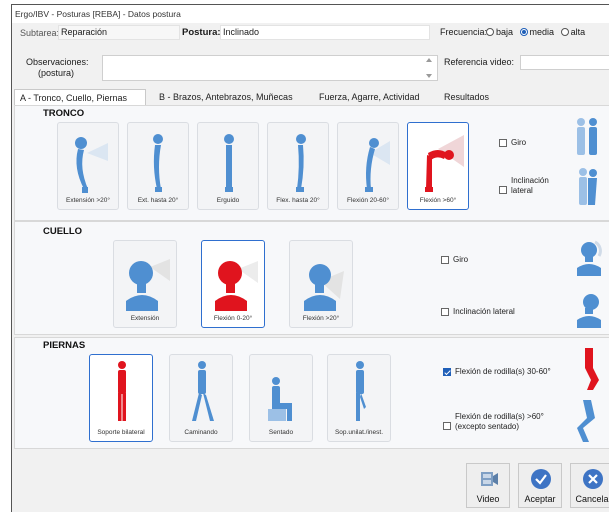  I want to click on radio-alta-label: alta, so click(578, 32).